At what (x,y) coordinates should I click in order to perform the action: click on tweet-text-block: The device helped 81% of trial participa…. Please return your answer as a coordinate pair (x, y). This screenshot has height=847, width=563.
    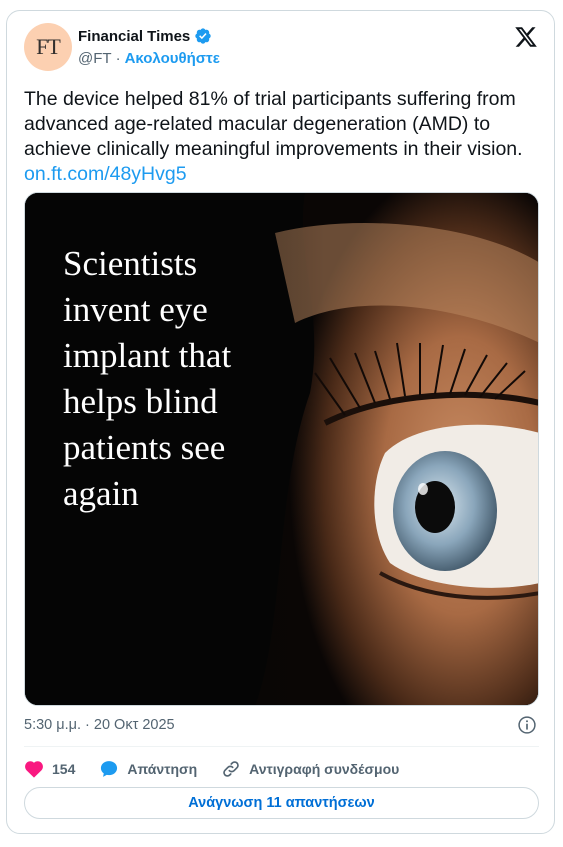
    Looking at the image, I should click on (282, 137).